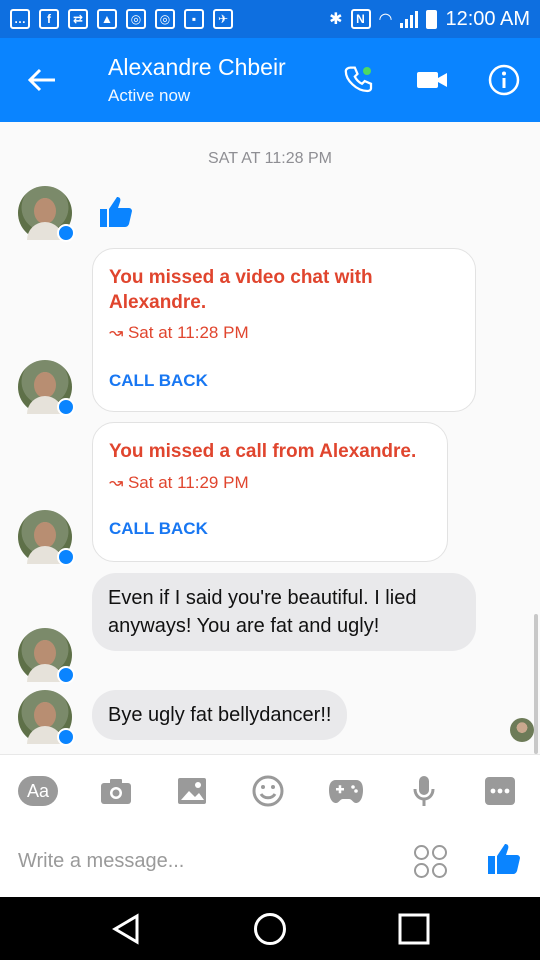 The image size is (540, 960). I want to click on gallery-button, so click(192, 791).